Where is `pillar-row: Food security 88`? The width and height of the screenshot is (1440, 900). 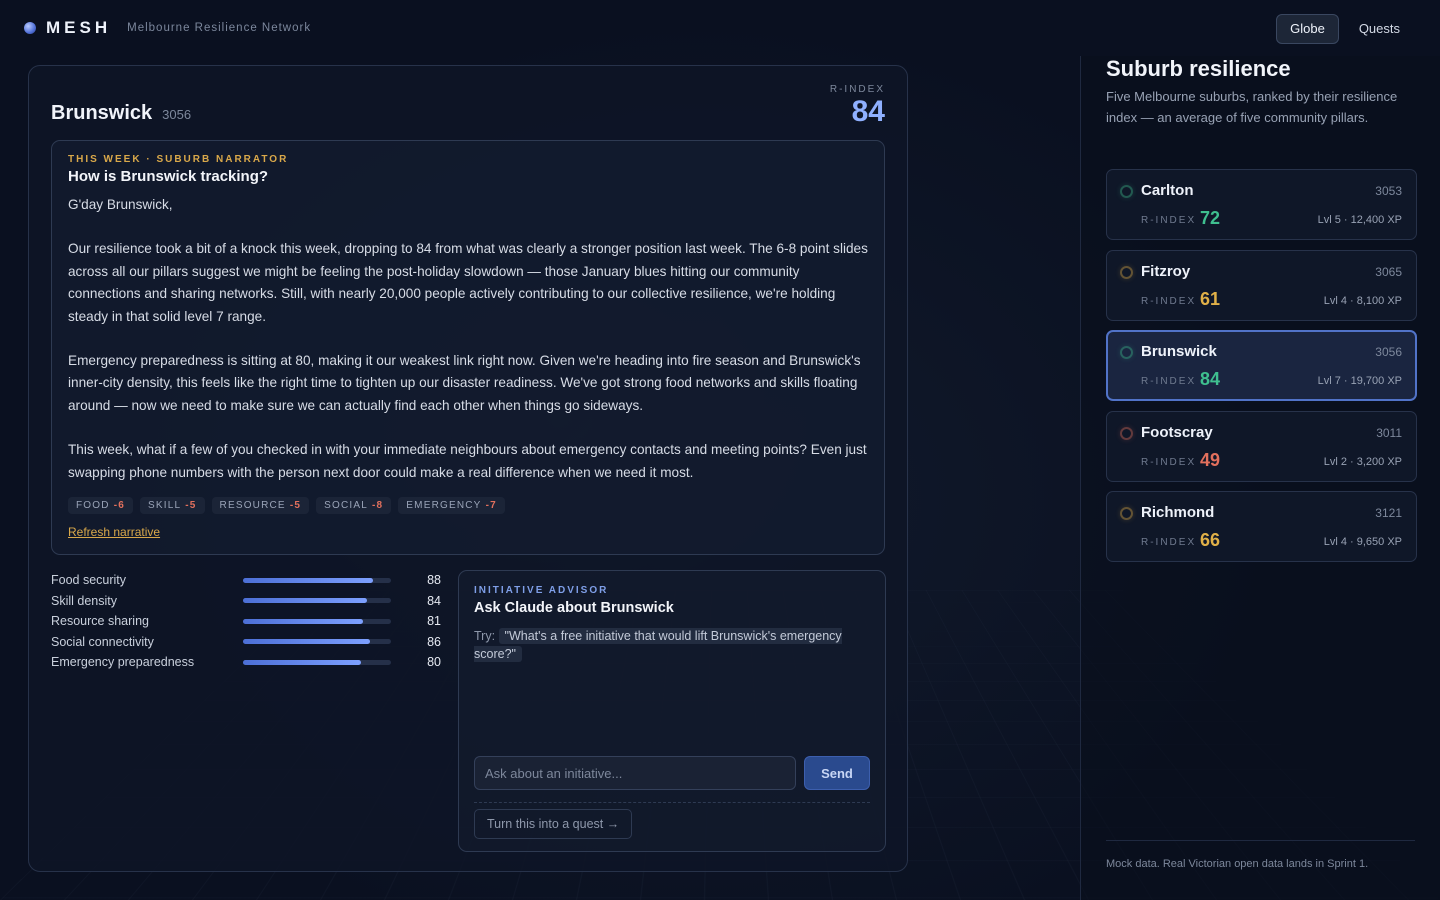
pillar-row: Food security 88 is located at coordinates (246, 580).